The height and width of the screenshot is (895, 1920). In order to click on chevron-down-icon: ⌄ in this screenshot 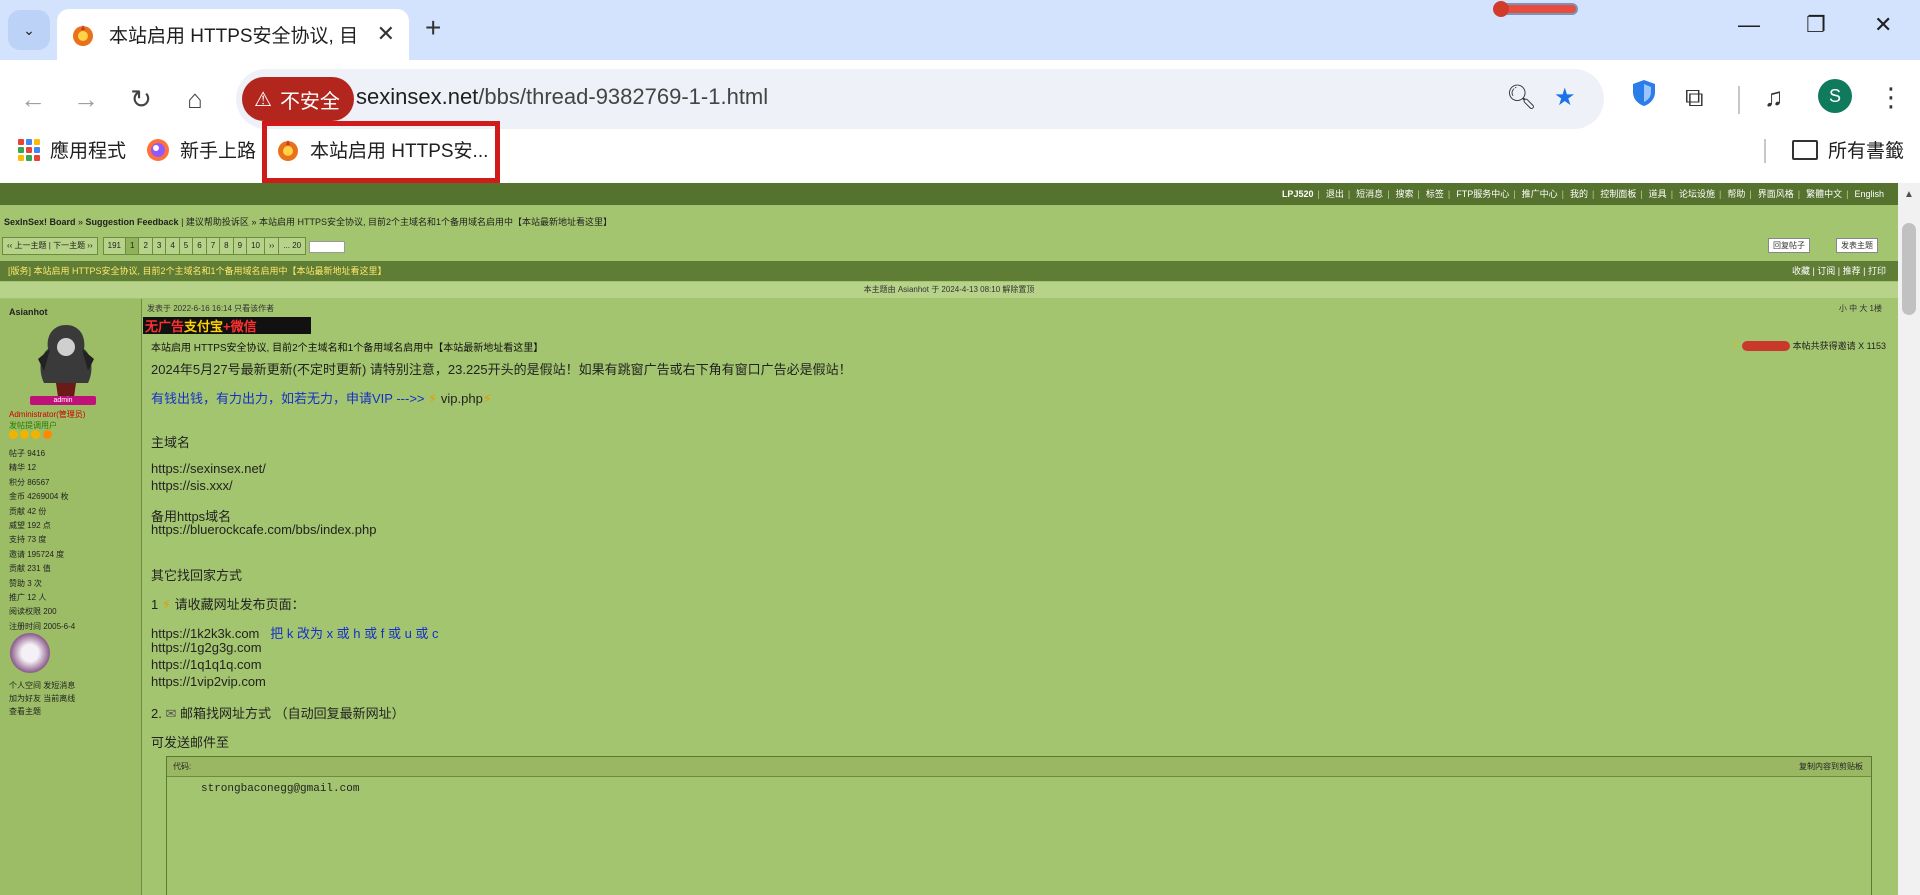, I will do `click(29, 29)`.